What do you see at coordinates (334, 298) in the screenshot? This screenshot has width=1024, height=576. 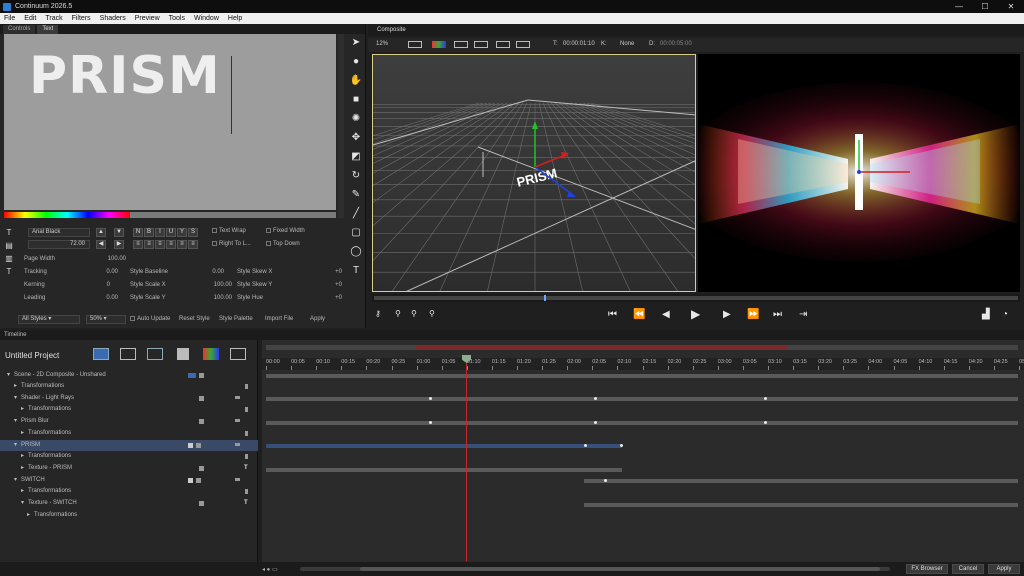 I see `style-hue-value: +0` at bounding box center [334, 298].